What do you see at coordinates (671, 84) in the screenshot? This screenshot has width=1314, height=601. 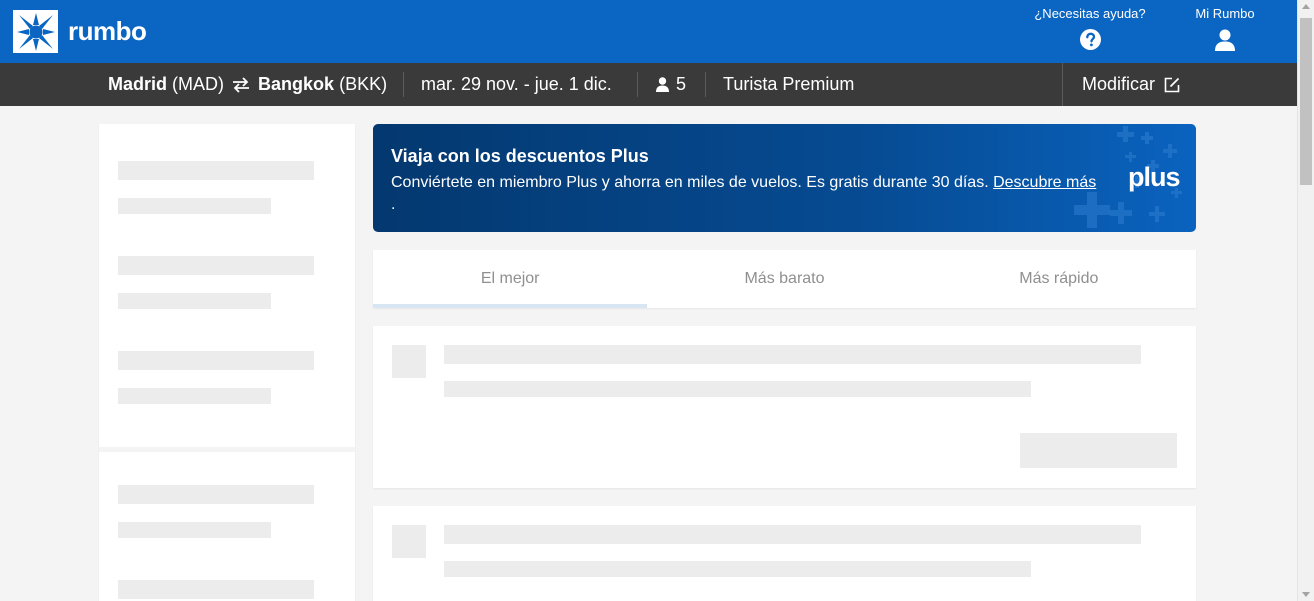 I see `passenger-count: 5` at bounding box center [671, 84].